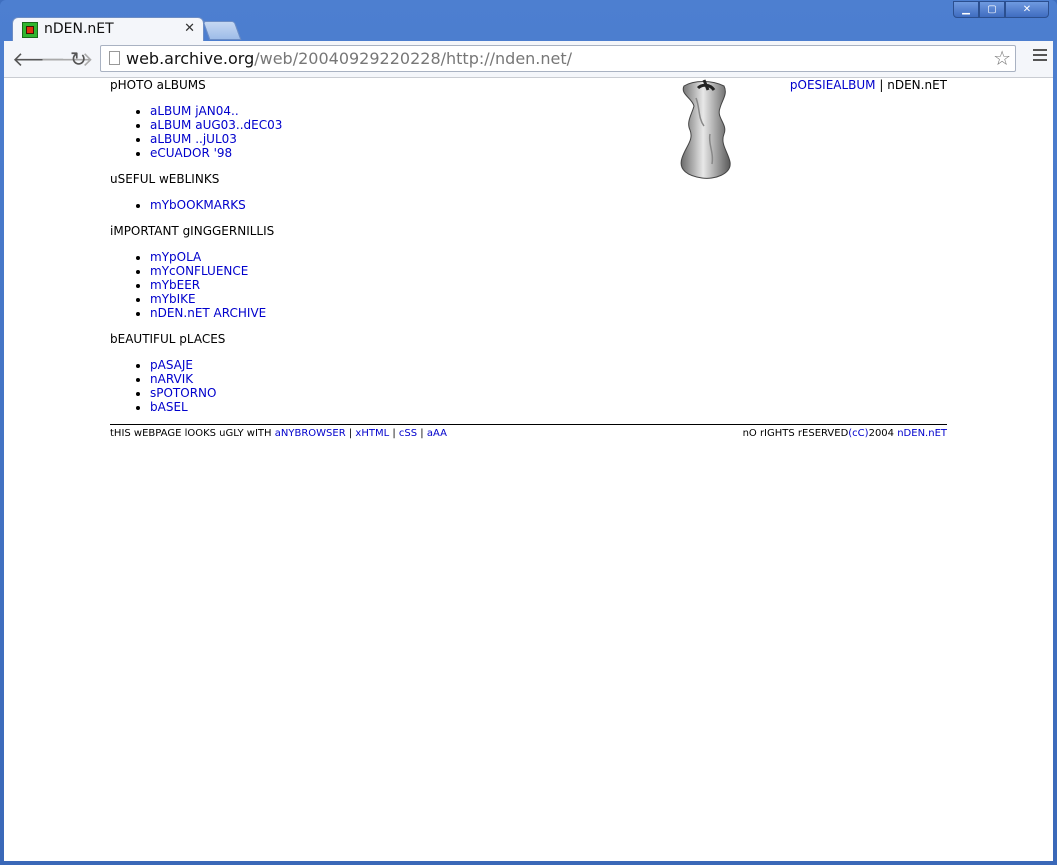 This screenshot has height=865, width=1057. What do you see at coordinates (1002, 58) in the screenshot?
I see `bookmark-star-icon: ☆` at bounding box center [1002, 58].